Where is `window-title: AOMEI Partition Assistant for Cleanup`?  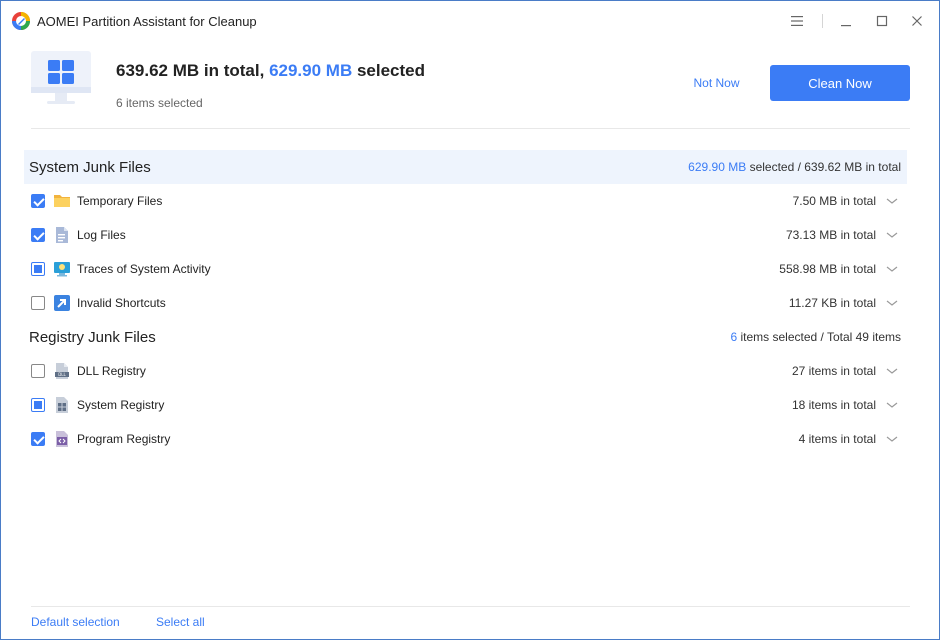
window-title: AOMEI Partition Assistant for Cleanup is located at coordinates (147, 21).